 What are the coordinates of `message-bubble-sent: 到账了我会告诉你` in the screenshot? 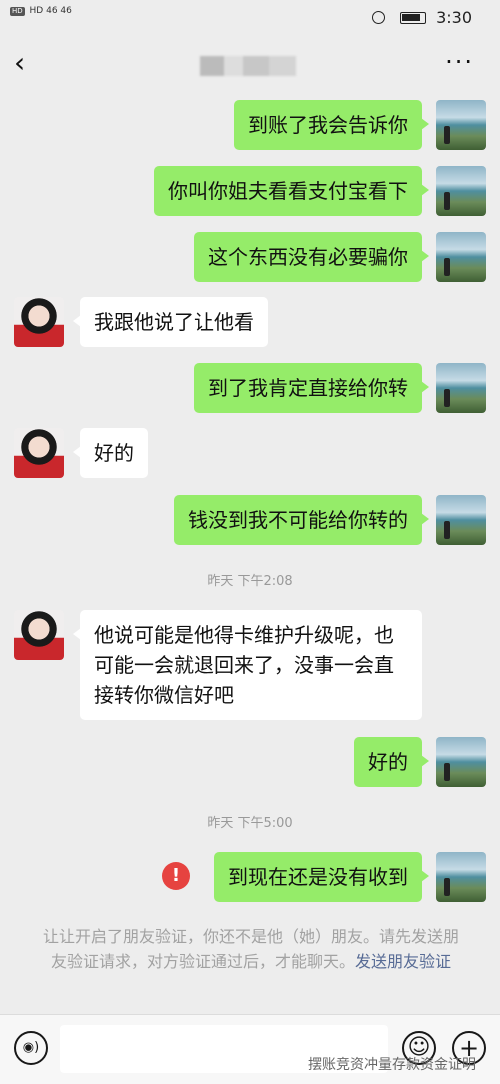 It's located at (331, 125).